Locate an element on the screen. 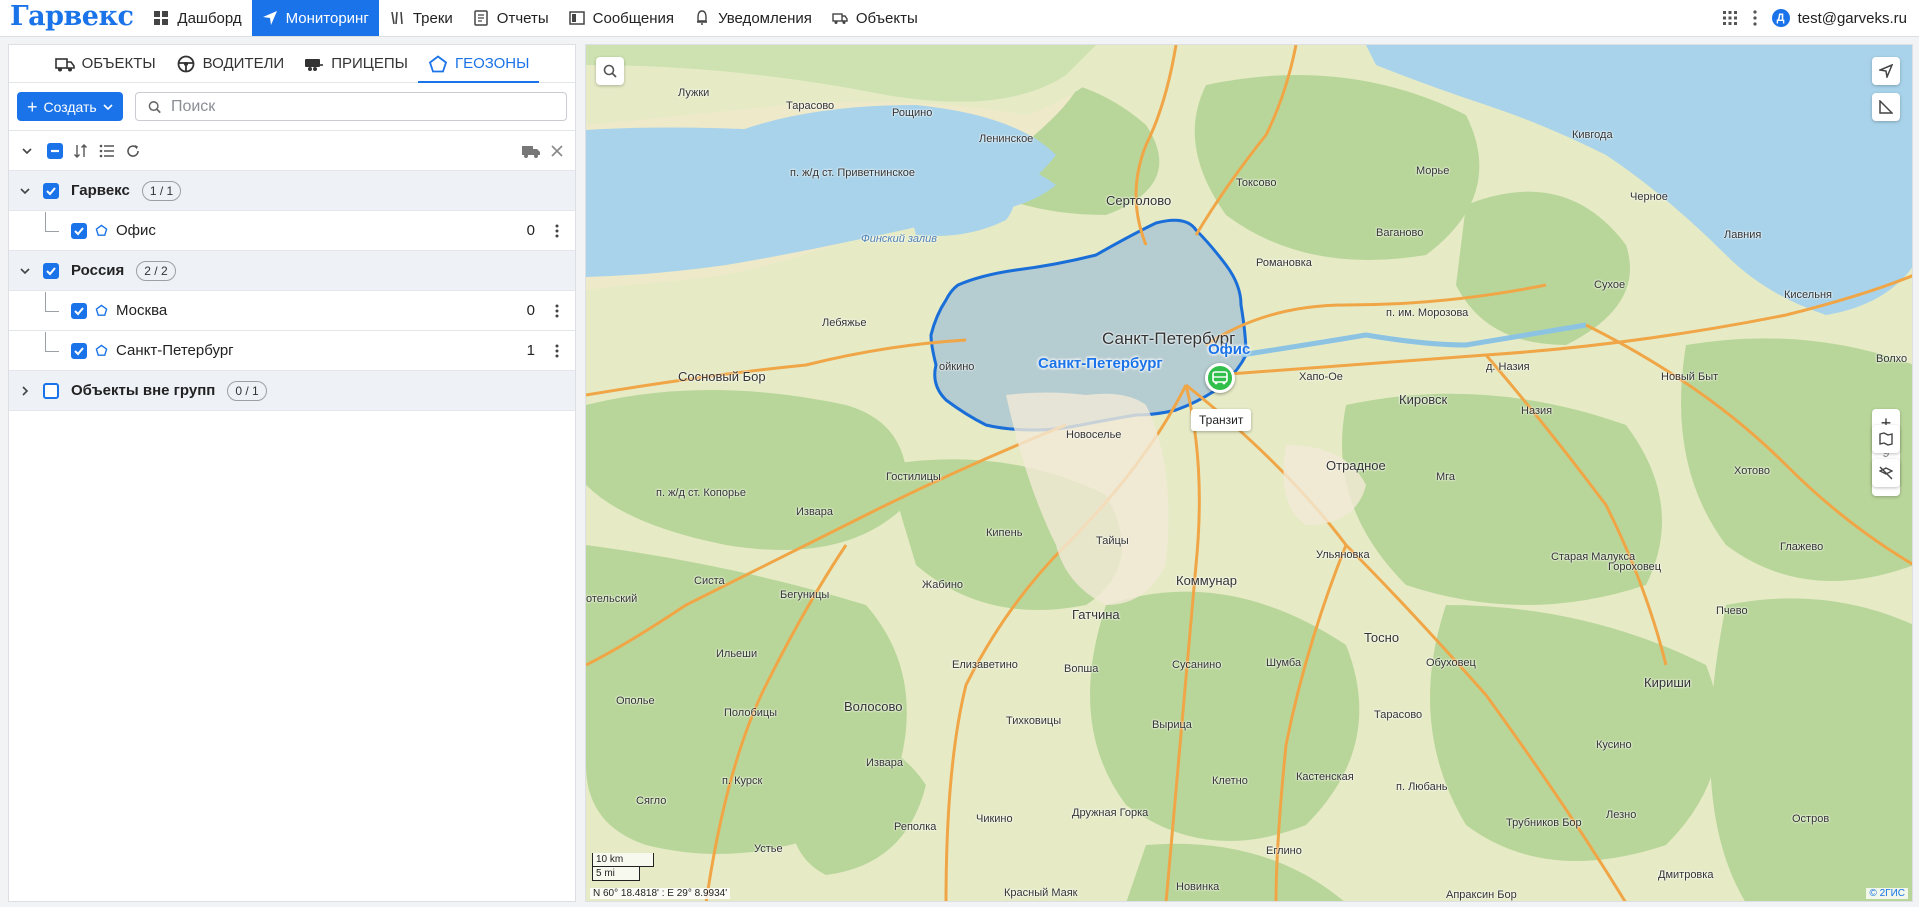 Image resolution: width=1919 pixels, height=907 pixels. map-place-label: п. им. Морозова is located at coordinates (1427, 313).